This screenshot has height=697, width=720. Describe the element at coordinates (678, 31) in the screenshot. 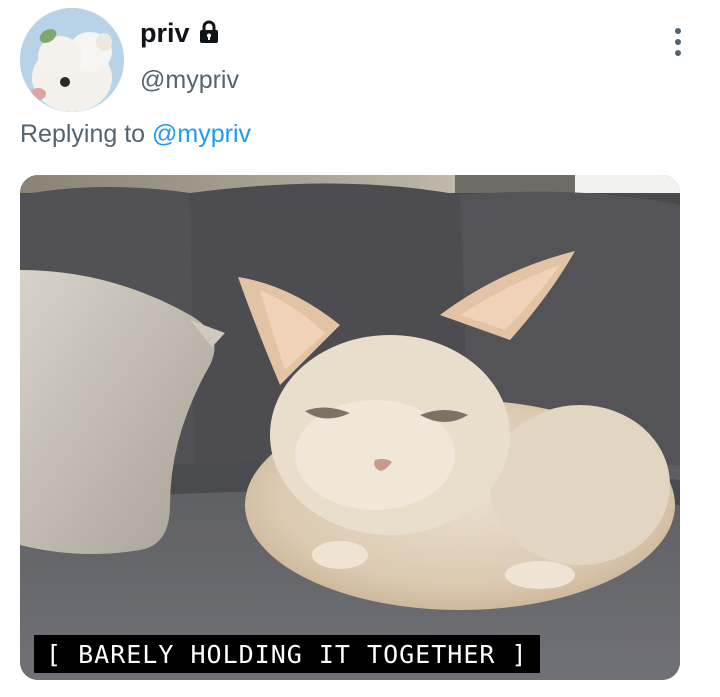

I see `more-vertical-icon` at that location.